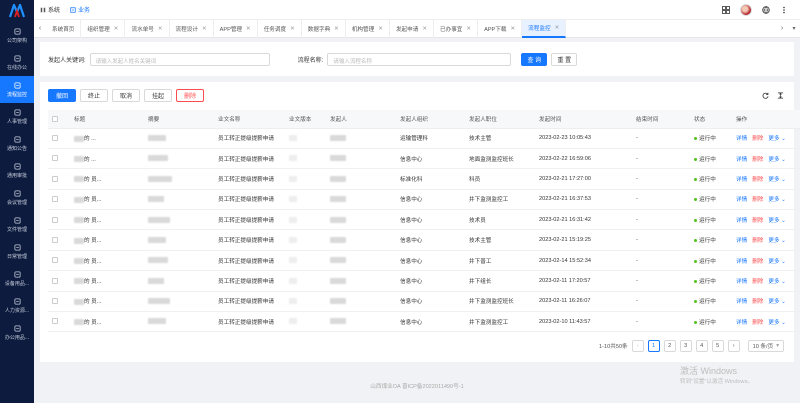 The width and height of the screenshot is (800, 403). What do you see at coordinates (368, 28) in the screenshot?
I see `tab-7: 机构管理 ✕` at bounding box center [368, 28].